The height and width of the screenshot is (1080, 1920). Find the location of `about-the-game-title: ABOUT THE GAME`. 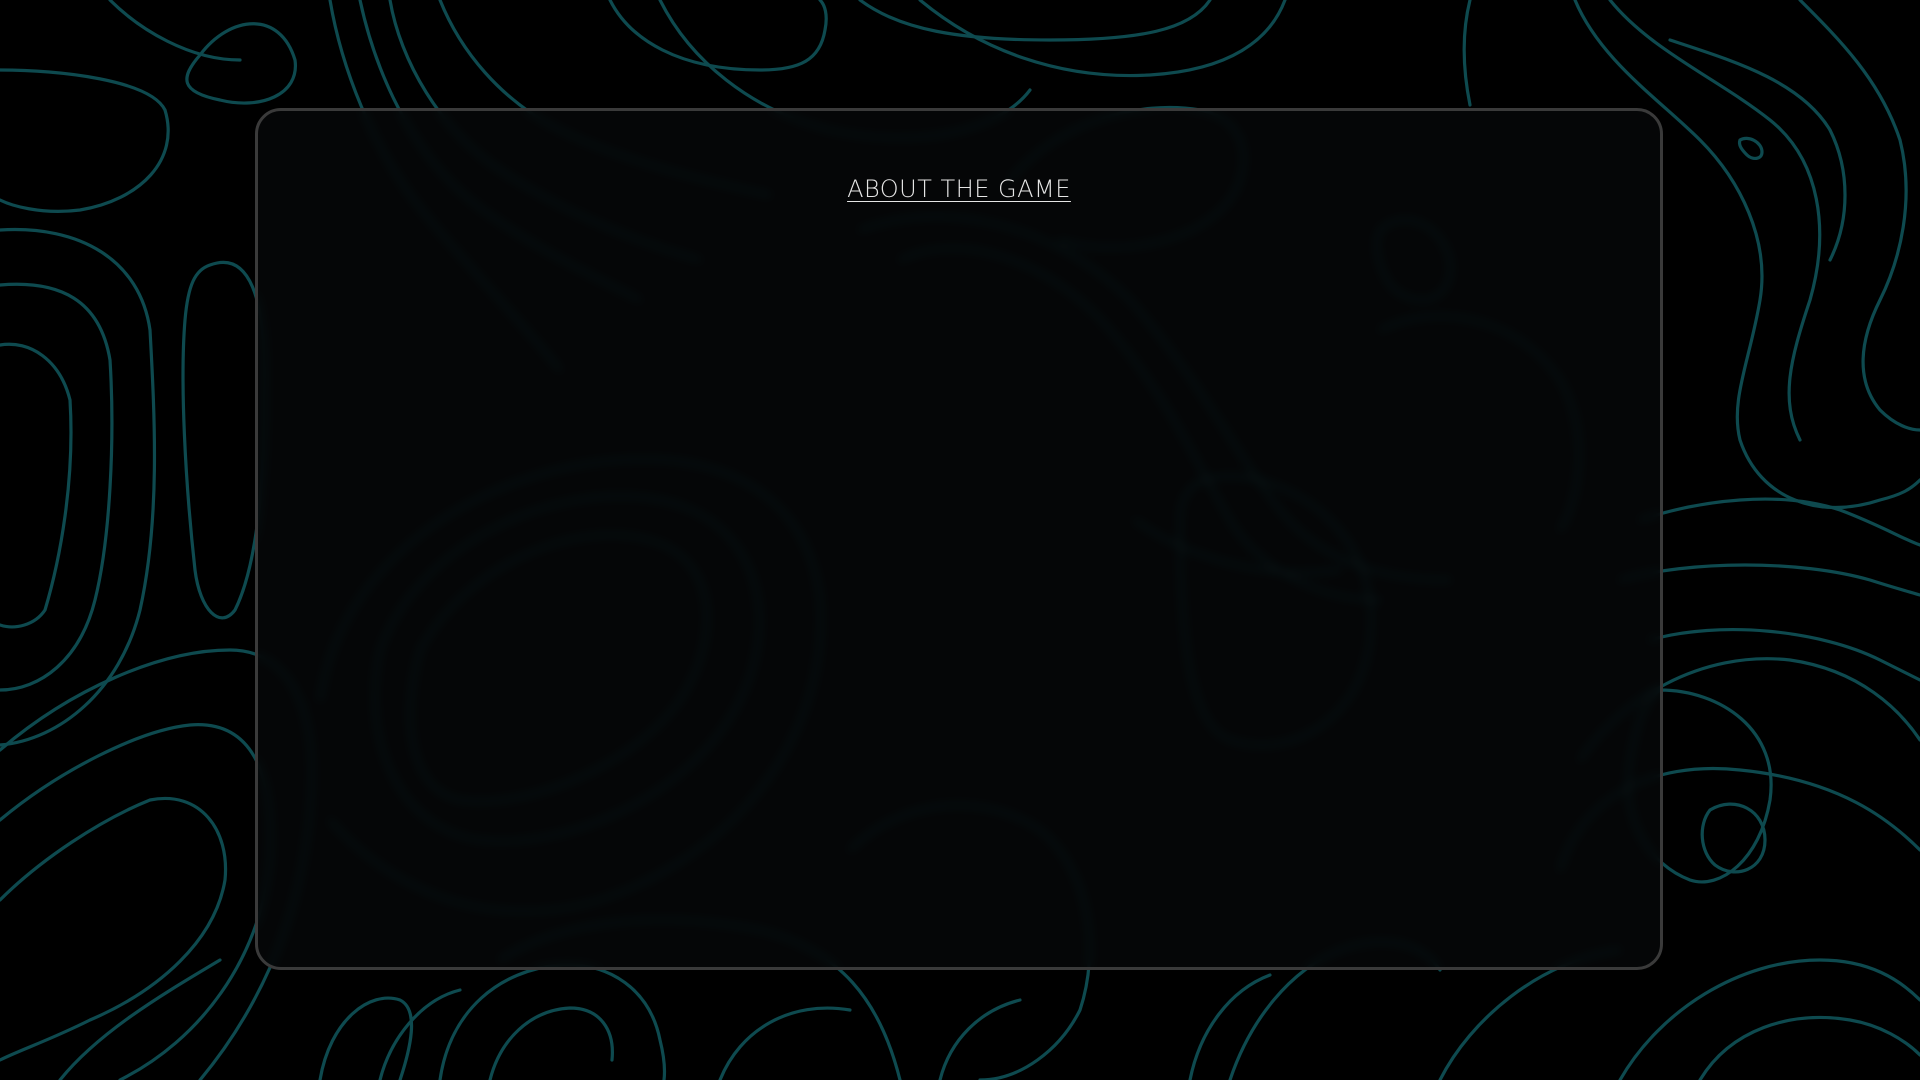

about-the-game-title: ABOUT THE GAME is located at coordinates (959, 189).